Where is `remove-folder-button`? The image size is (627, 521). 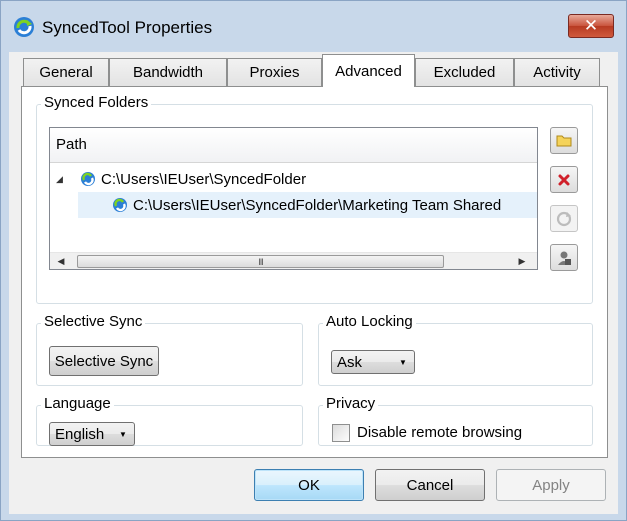 remove-folder-button is located at coordinates (564, 179).